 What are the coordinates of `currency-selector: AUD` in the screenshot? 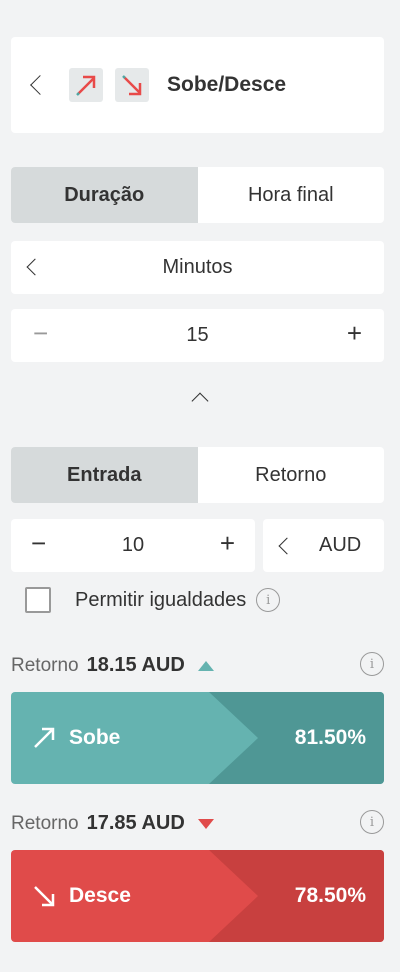 It's located at (323, 545).